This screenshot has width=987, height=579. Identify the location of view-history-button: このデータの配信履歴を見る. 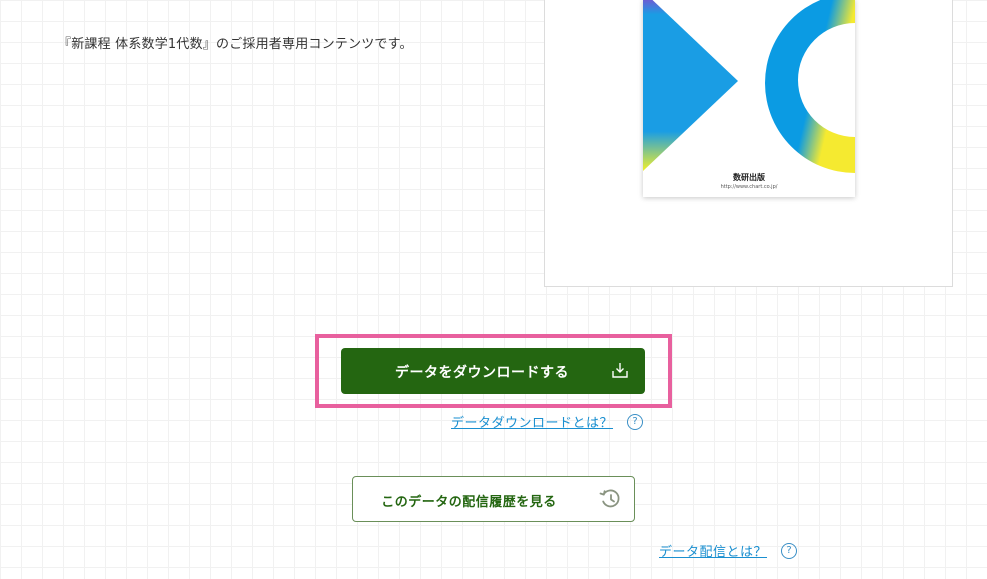
(493, 499).